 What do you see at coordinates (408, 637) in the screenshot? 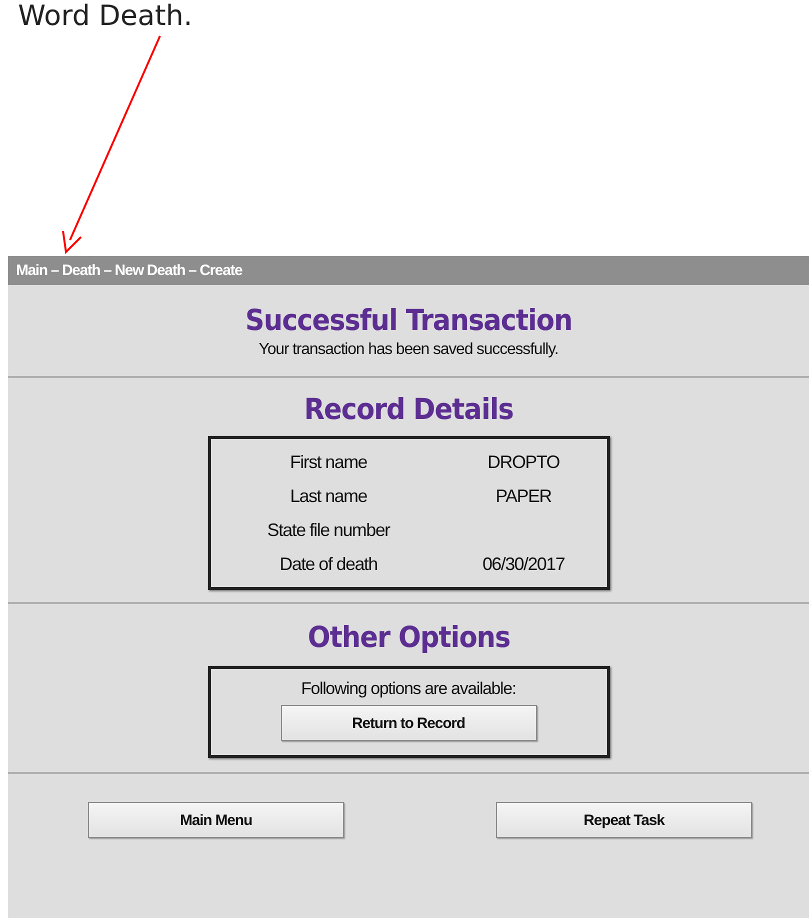
I see `section-heading: Other Options` at bounding box center [408, 637].